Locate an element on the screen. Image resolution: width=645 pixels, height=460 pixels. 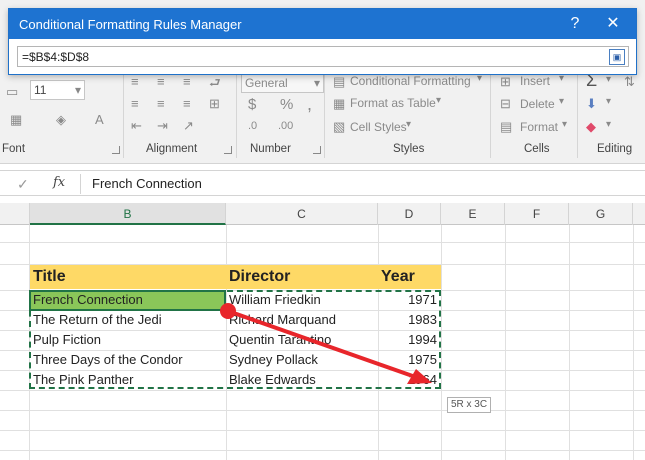
table-cell-director: Blake Edwards is located at coordinates (302, 380).